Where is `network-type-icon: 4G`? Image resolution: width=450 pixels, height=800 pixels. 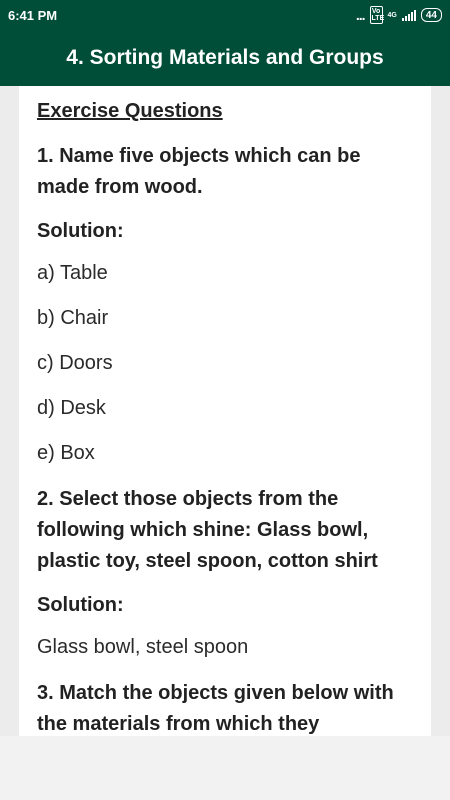 network-type-icon: 4G is located at coordinates (392, 15).